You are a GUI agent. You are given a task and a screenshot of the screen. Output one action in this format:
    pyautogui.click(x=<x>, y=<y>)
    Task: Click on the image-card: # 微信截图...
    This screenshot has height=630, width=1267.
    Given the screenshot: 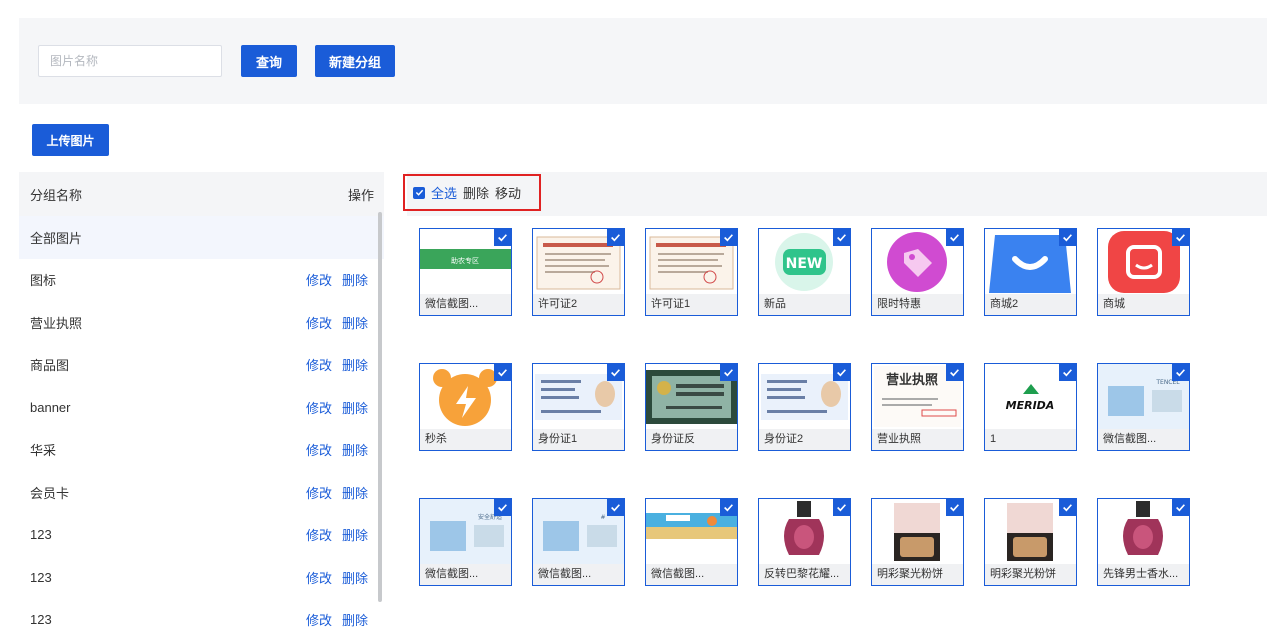 What is the action you would take?
    pyautogui.click(x=578, y=542)
    